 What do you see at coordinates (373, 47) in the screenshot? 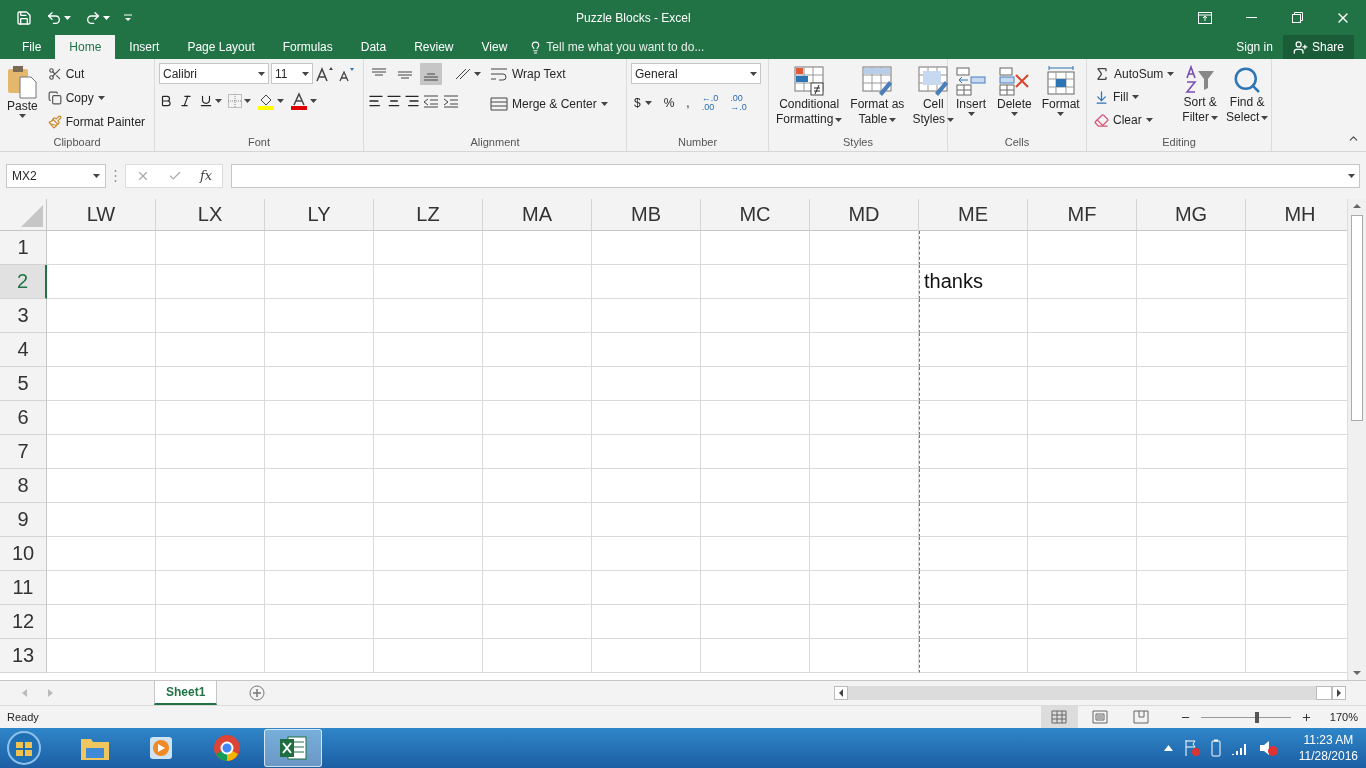
I see `ribbon-tab: Data` at bounding box center [373, 47].